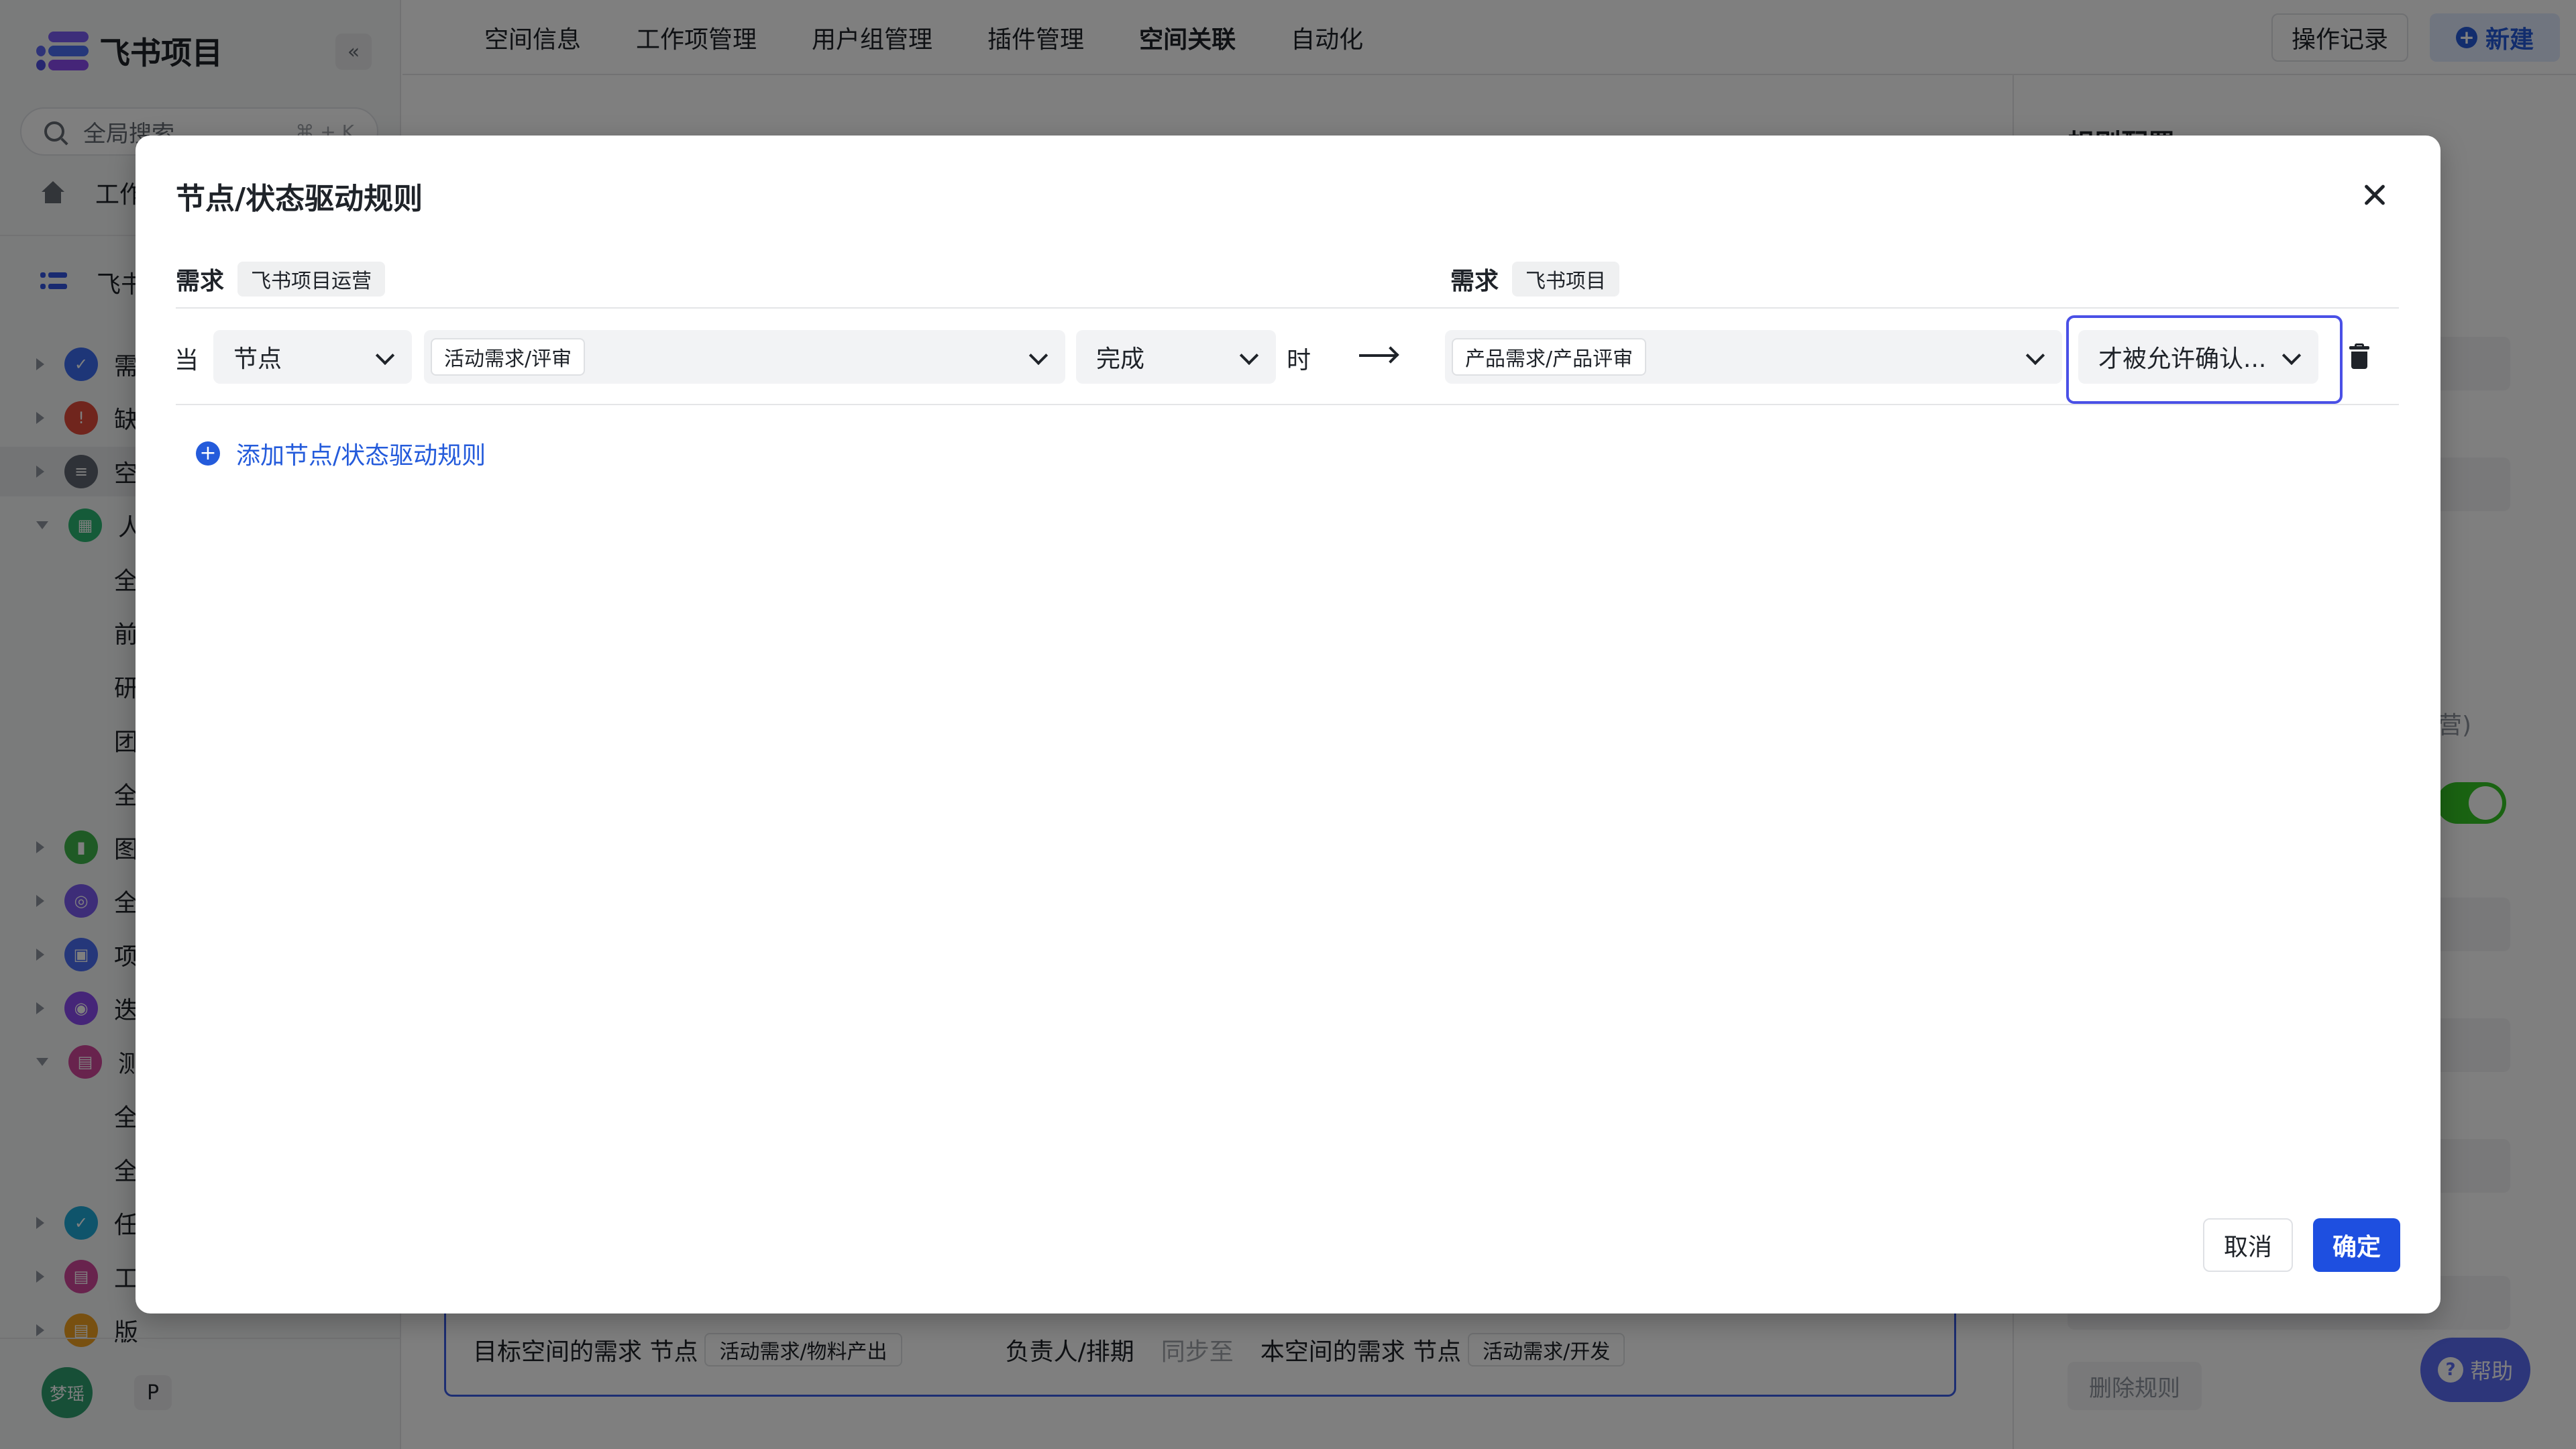  I want to click on target-header: 需求 飞书项目, so click(1535, 279).